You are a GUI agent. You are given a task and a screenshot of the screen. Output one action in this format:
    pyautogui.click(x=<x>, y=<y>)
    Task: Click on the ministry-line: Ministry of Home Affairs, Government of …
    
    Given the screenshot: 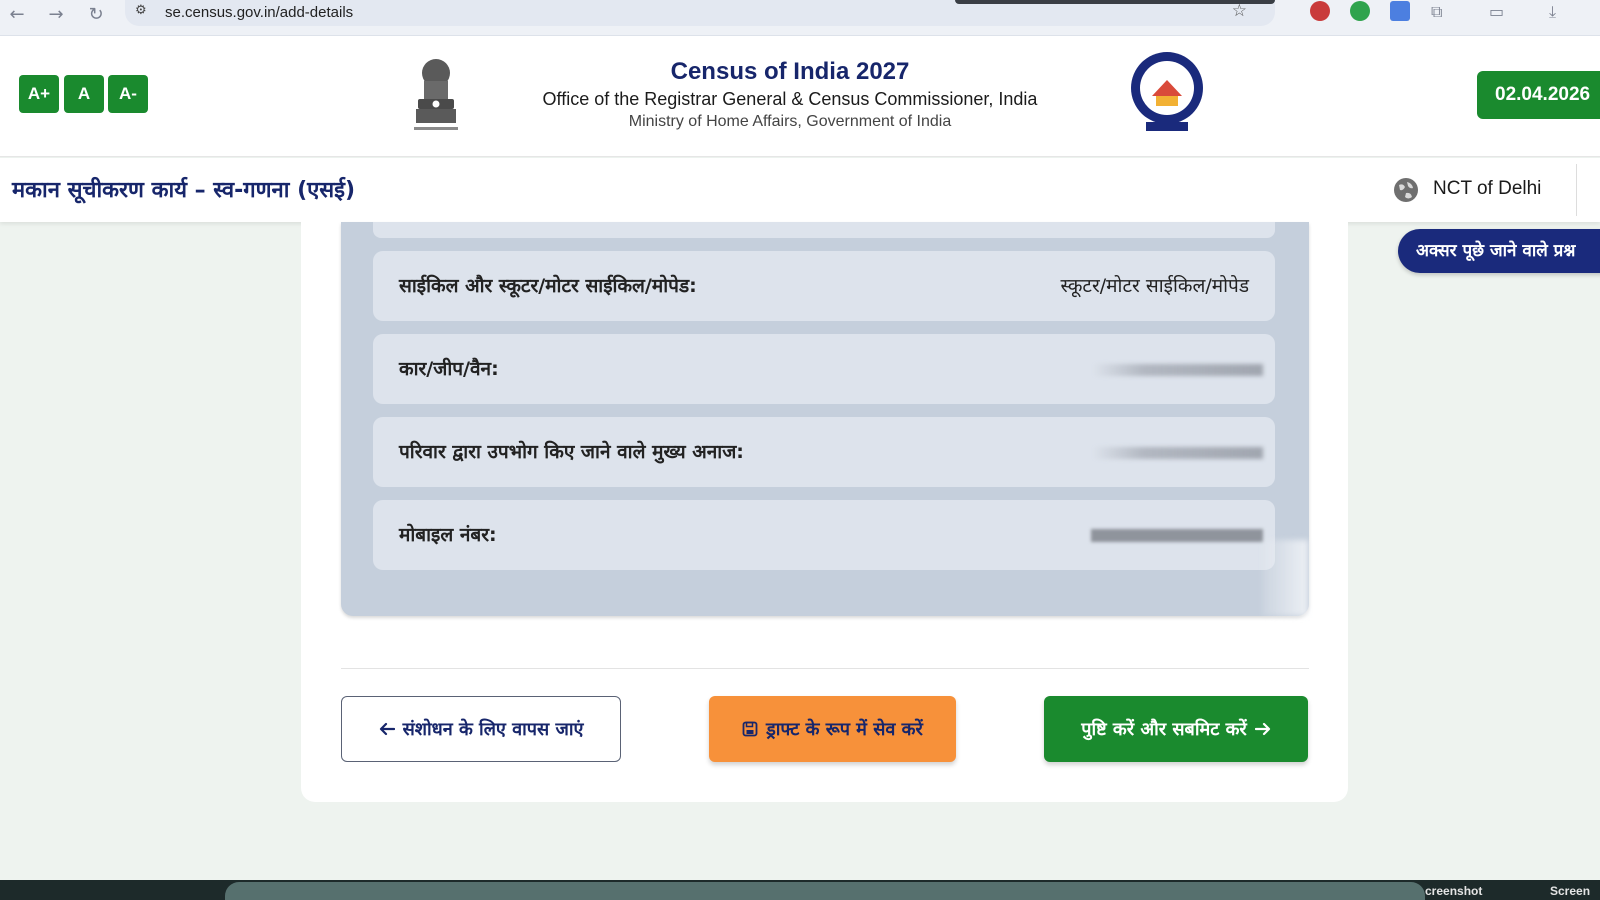 What is the action you would take?
    pyautogui.click(x=790, y=121)
    